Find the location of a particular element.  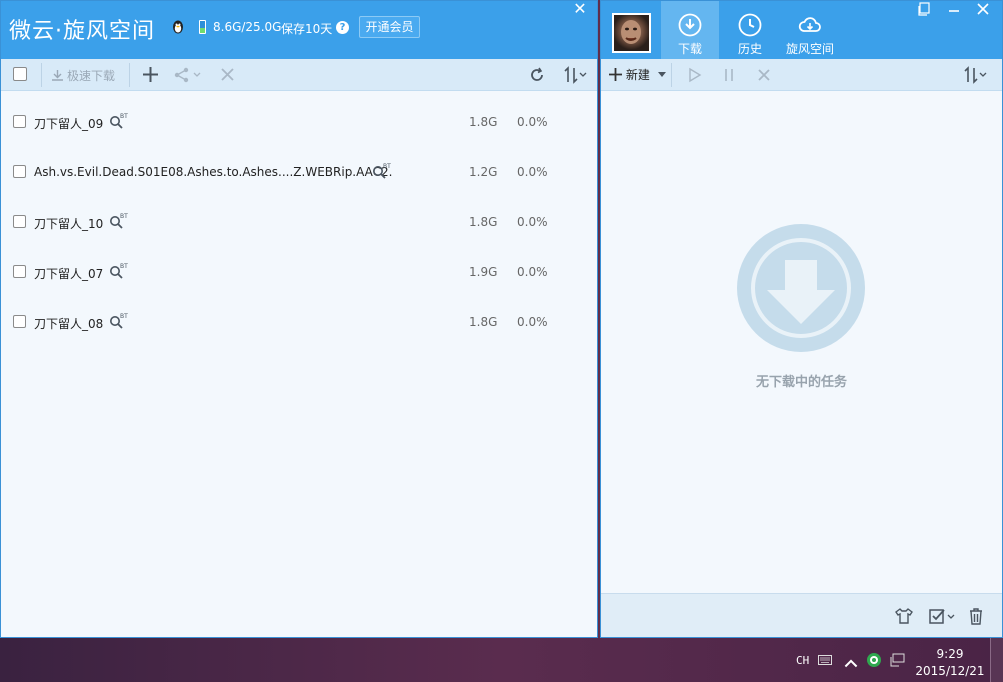

file-row: 刀下留人_10 BT 1.8G 0.0% is located at coordinates (299, 230).